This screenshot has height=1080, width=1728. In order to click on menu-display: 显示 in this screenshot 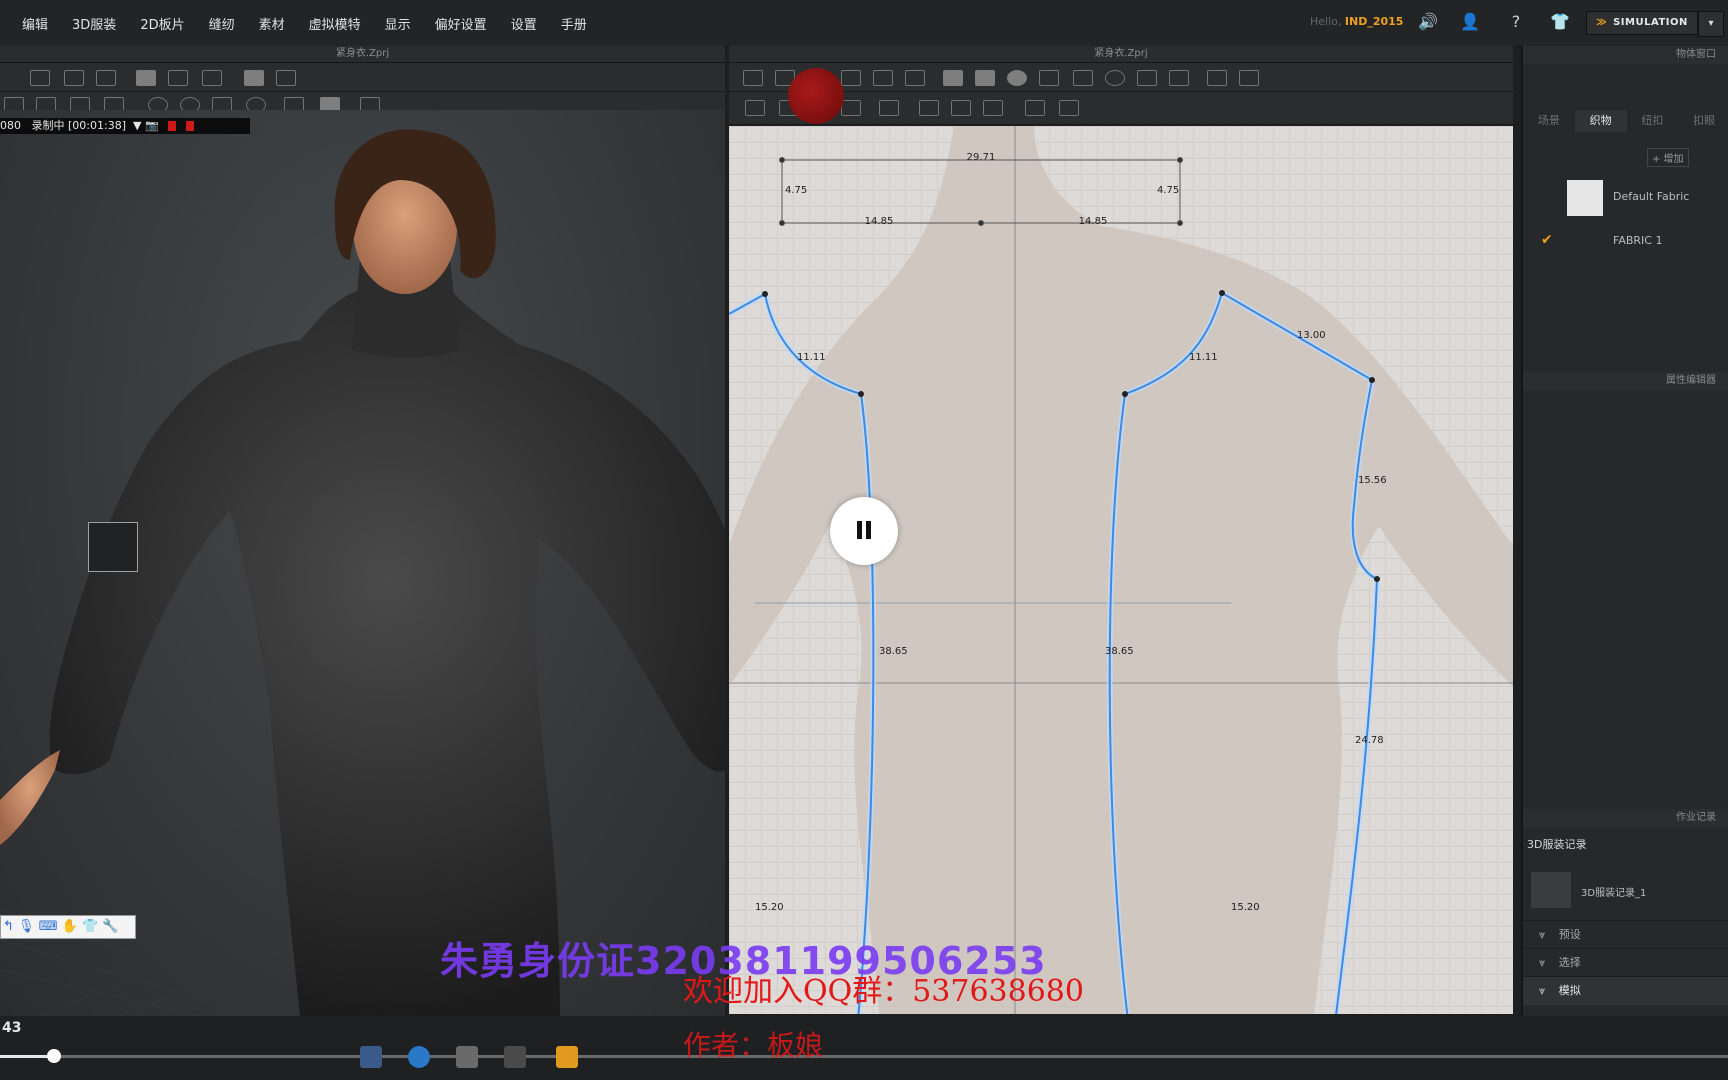, I will do `click(398, 23)`.